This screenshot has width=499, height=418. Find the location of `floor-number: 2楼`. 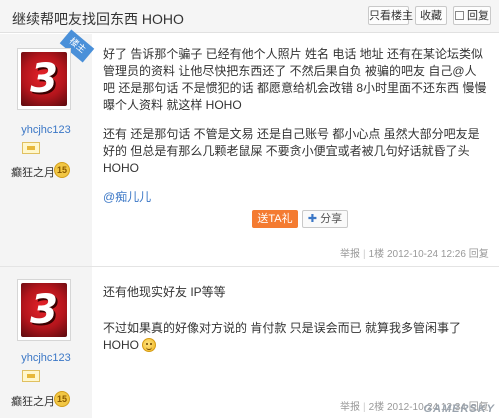

floor-number: 2楼 is located at coordinates (376, 407).